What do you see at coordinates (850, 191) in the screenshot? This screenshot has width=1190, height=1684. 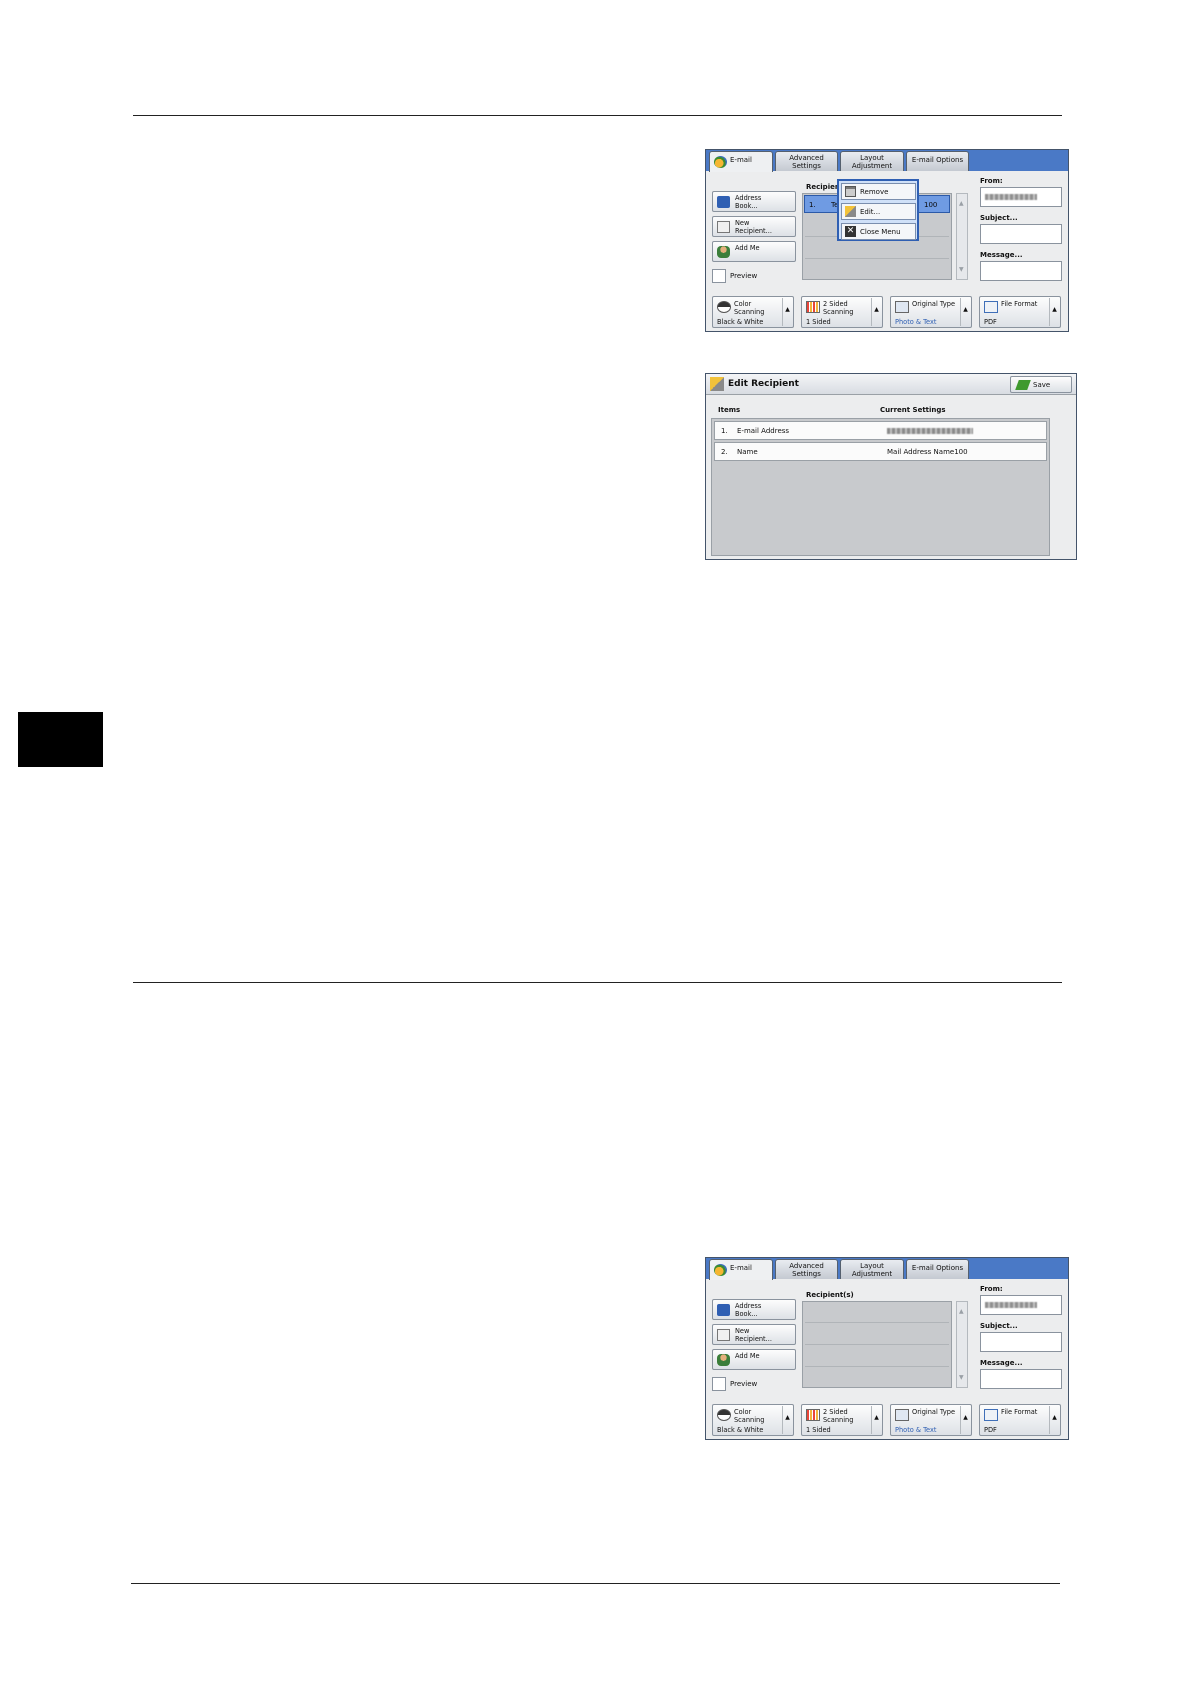 I see `trash-icon` at bounding box center [850, 191].